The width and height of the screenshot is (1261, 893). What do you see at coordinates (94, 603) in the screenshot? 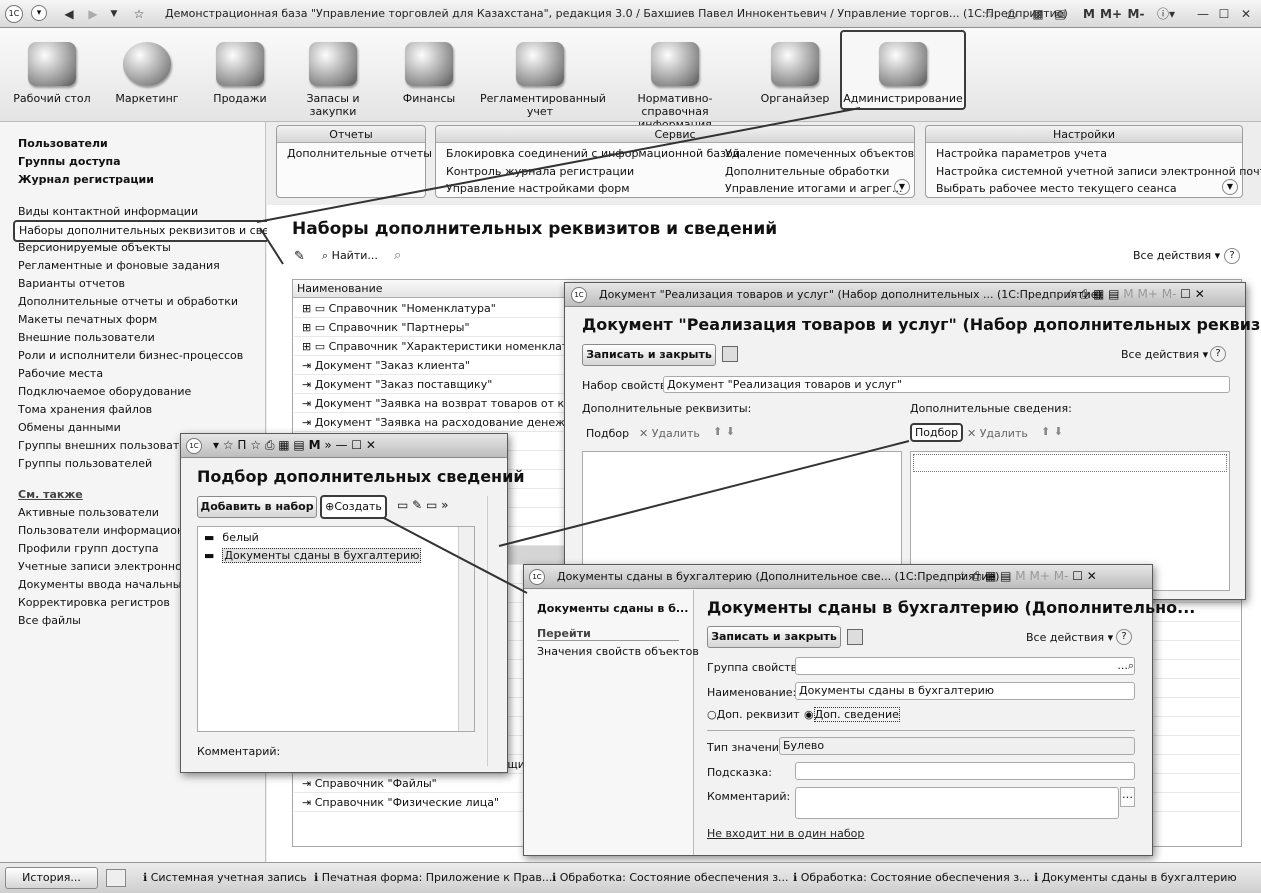
I see `see-also-item: Корректировка регистров` at bounding box center [94, 603].